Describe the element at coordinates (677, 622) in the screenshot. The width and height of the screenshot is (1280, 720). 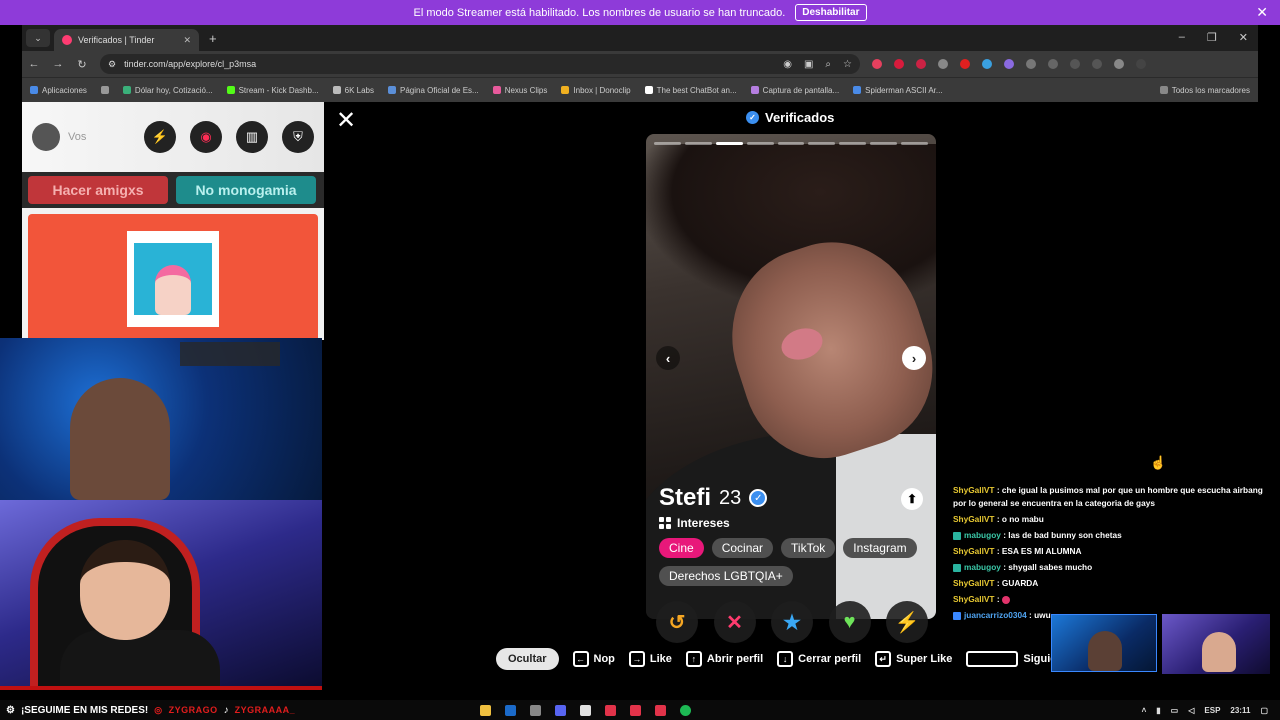
I see `rewind-icon: ↺` at that location.